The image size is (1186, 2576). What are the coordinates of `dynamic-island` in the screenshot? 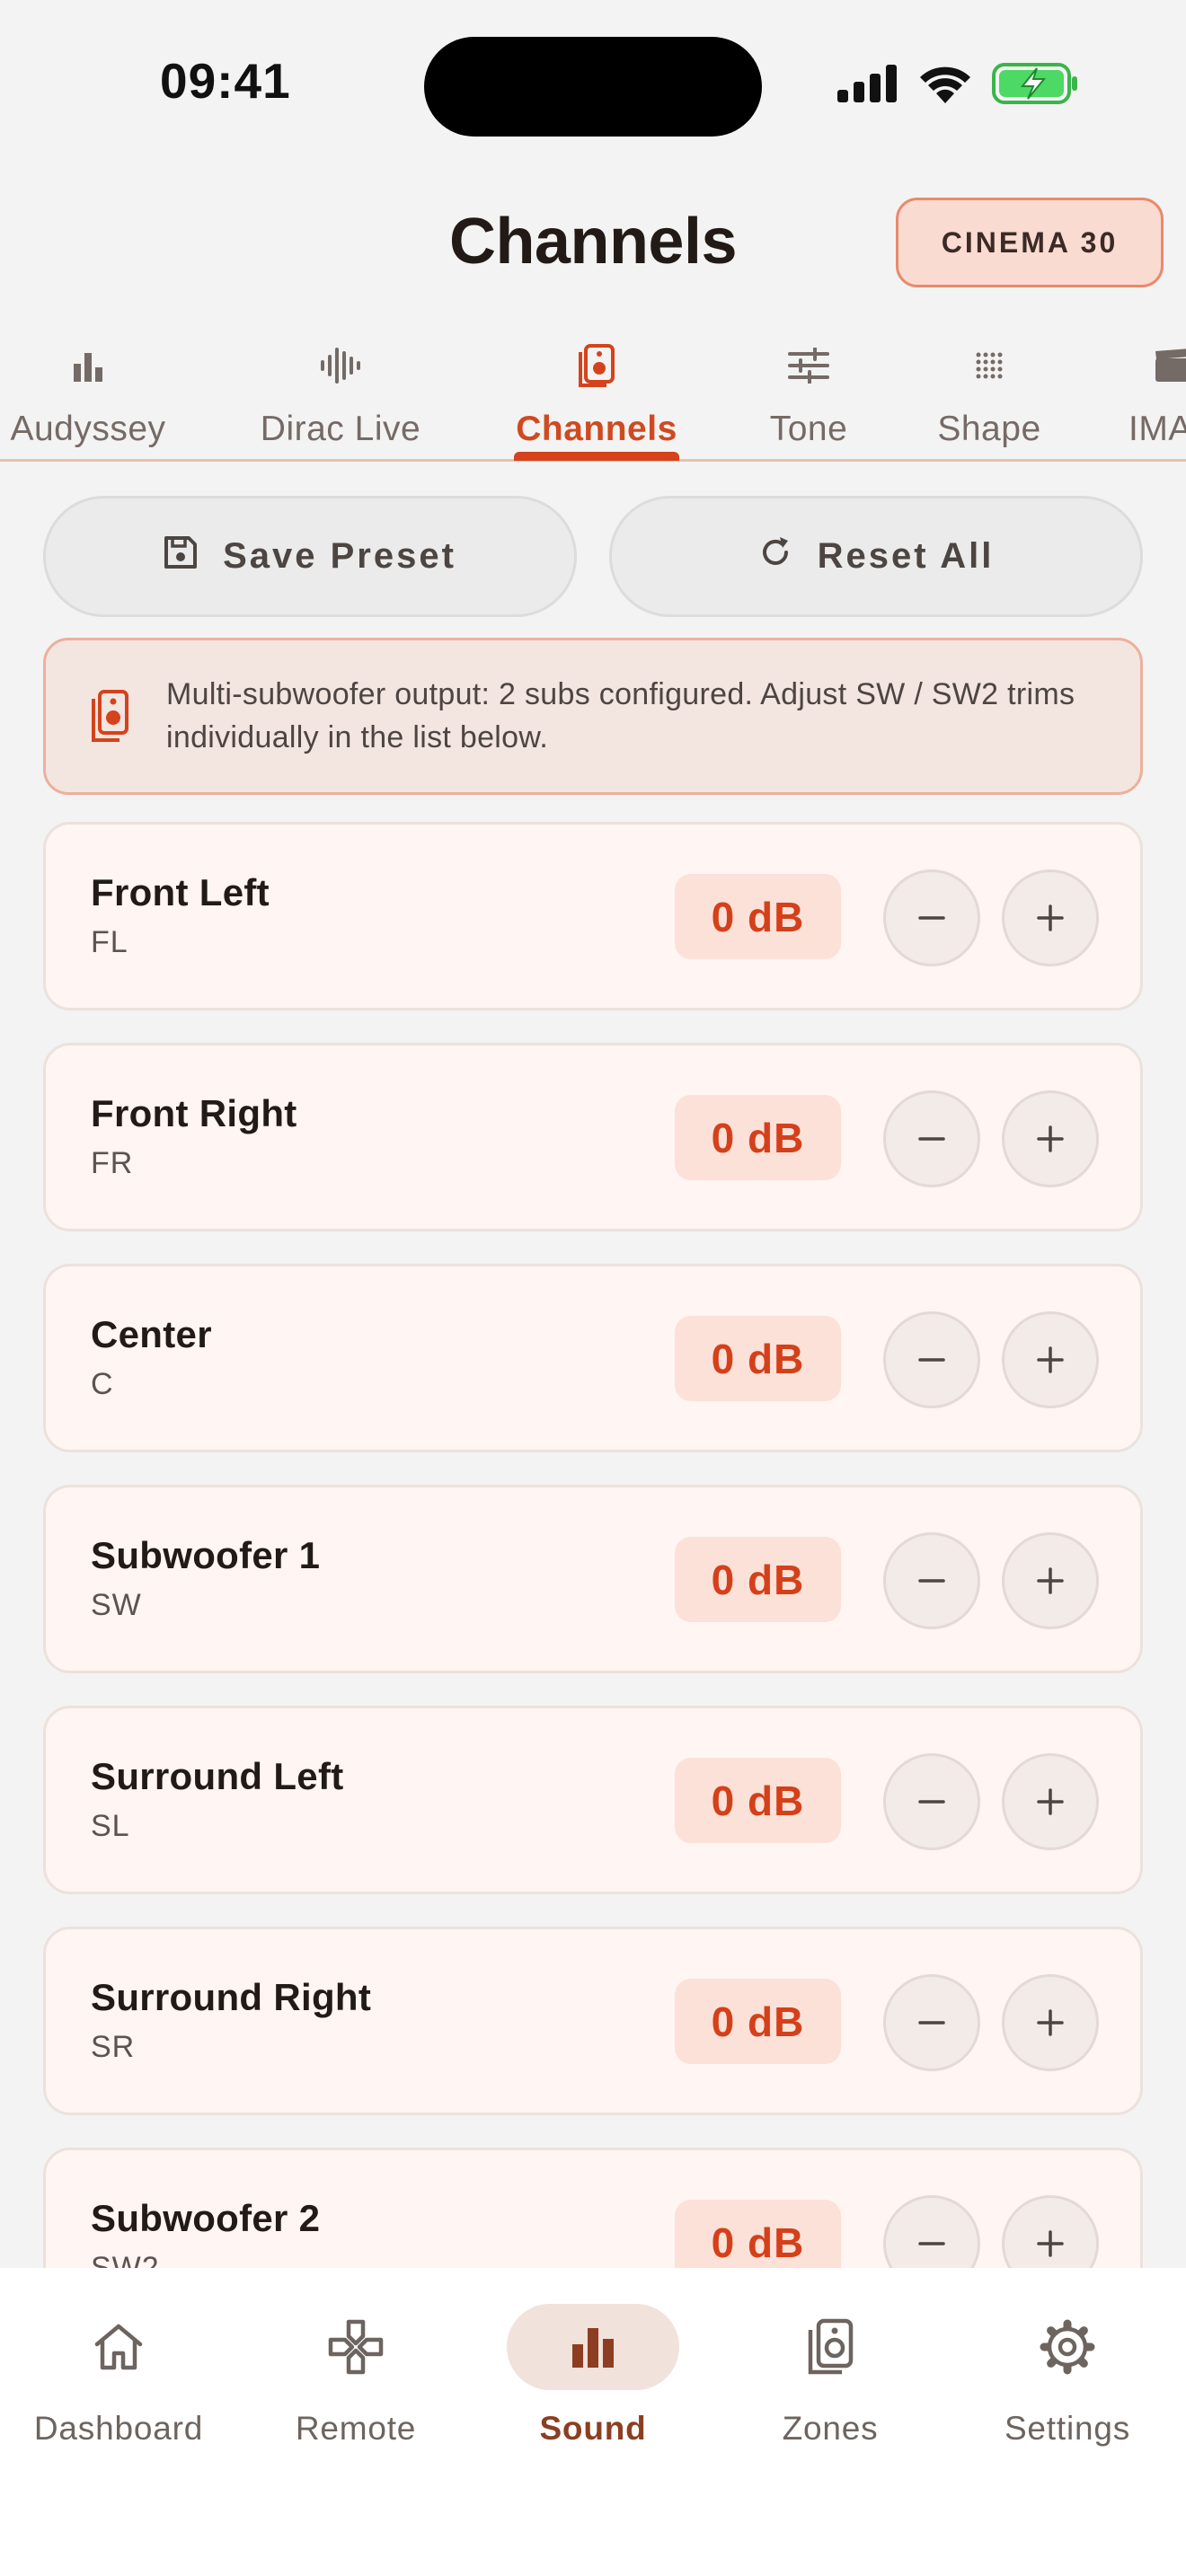 It's located at (593, 87).